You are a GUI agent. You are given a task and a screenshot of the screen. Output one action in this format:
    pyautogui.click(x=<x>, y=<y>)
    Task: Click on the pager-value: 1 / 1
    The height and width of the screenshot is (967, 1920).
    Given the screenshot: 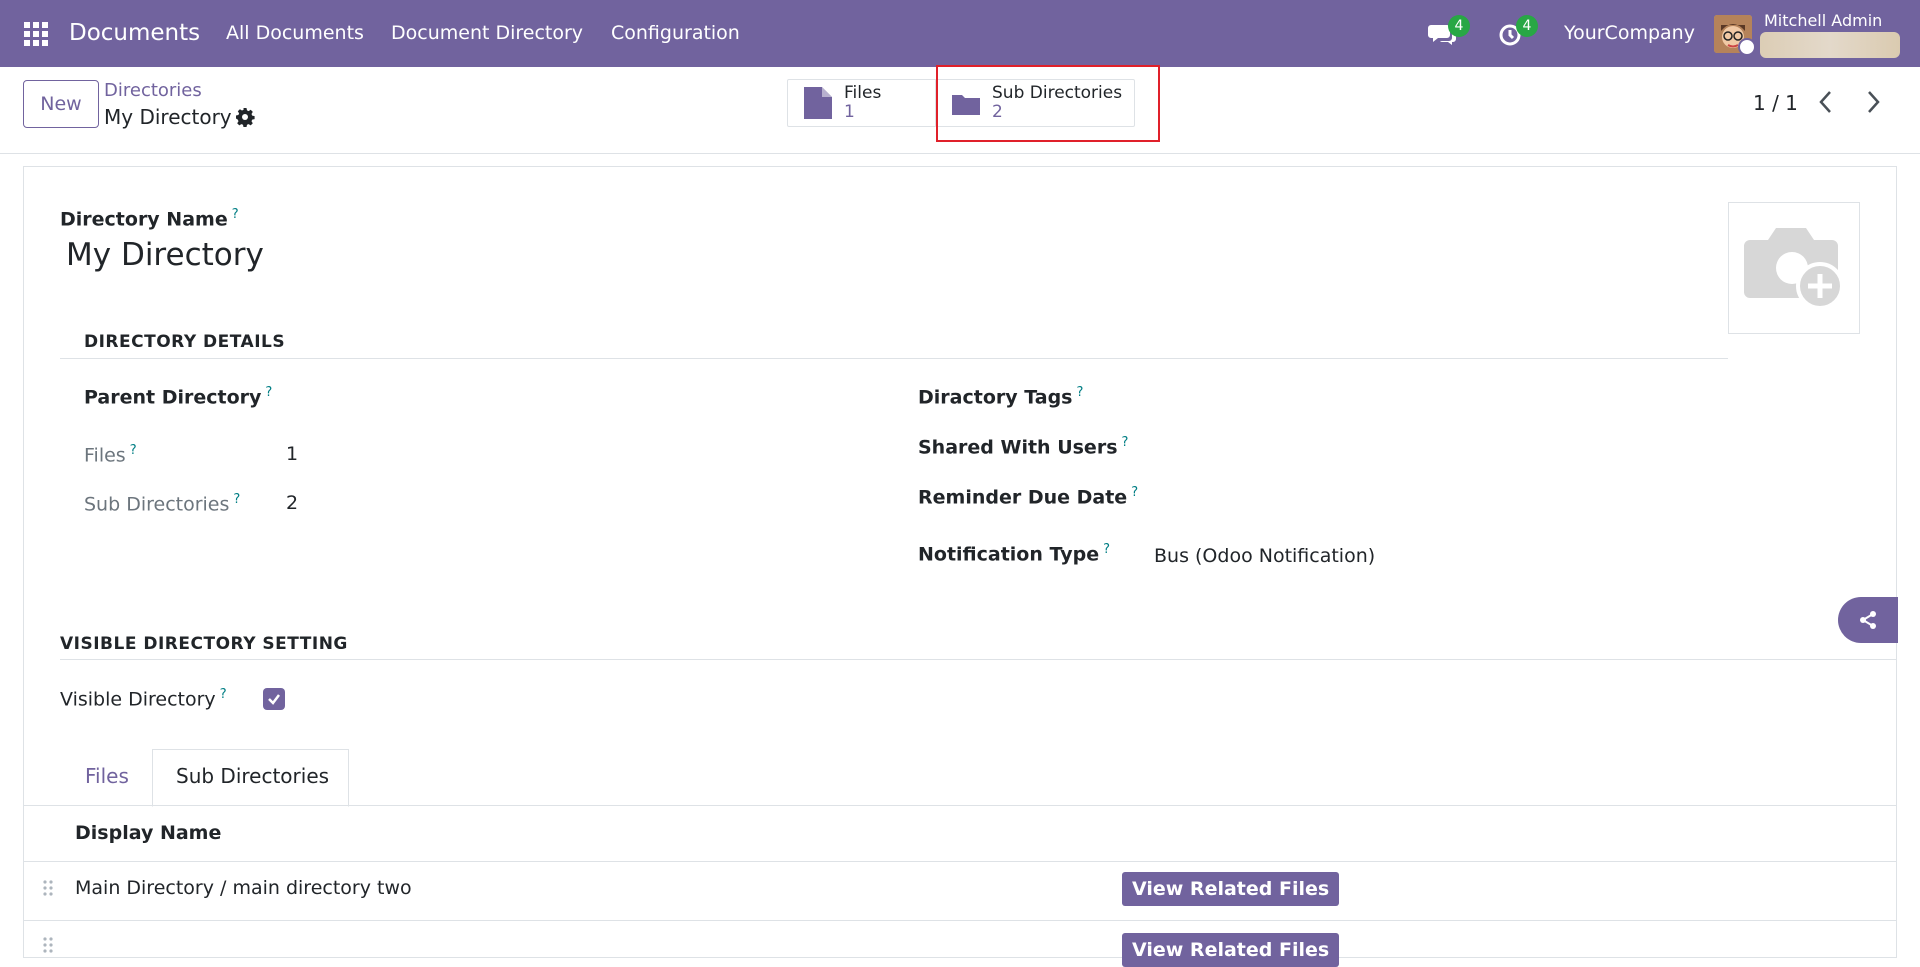 What is the action you would take?
    pyautogui.click(x=1775, y=103)
    